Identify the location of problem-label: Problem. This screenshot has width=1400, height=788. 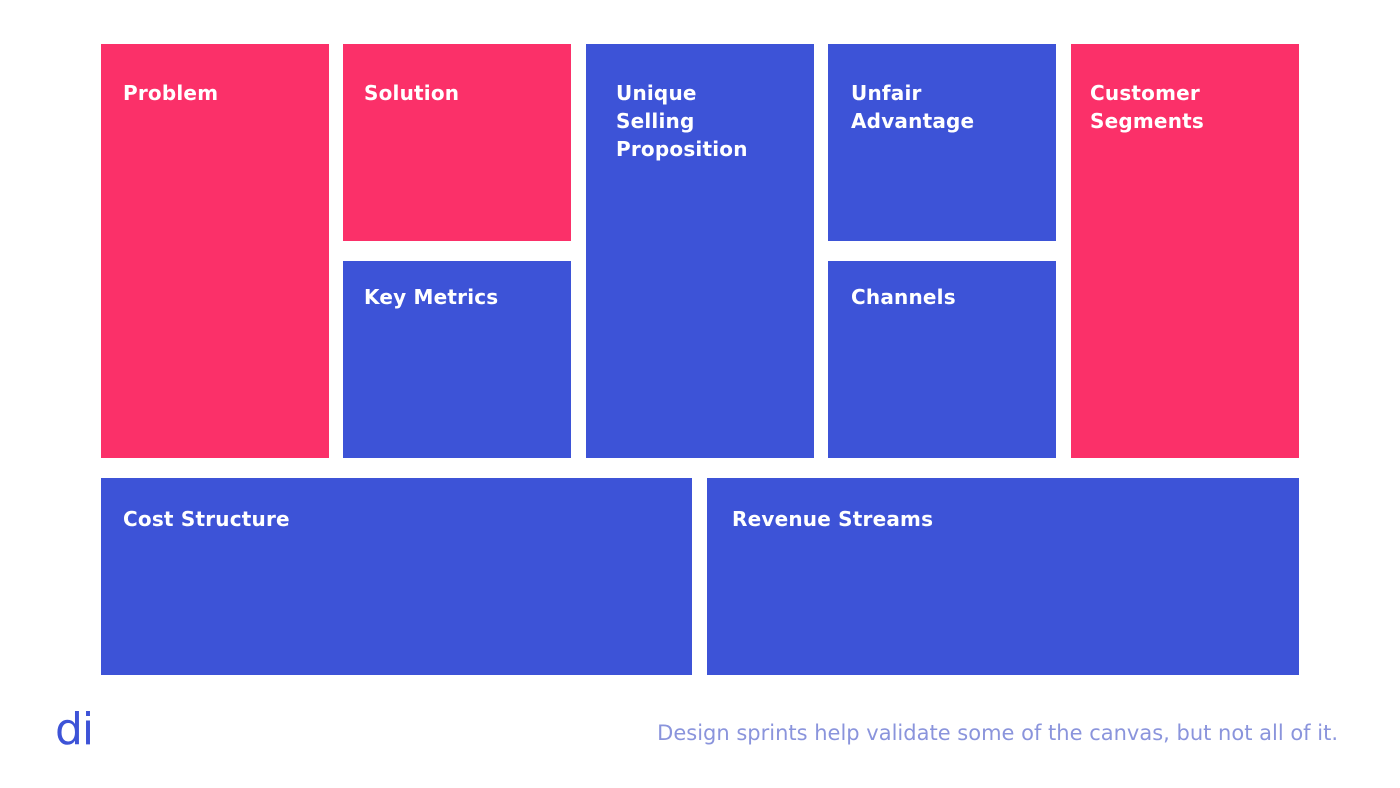
(171, 93).